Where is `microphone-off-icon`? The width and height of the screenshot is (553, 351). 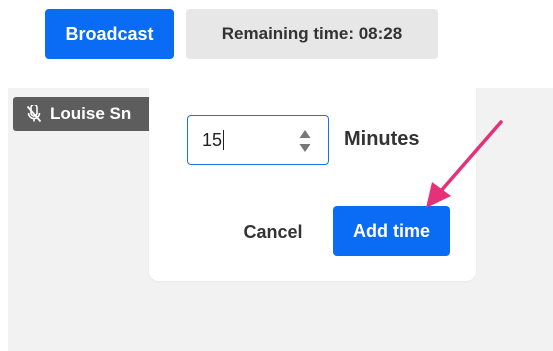
microphone-off-icon is located at coordinates (34, 114).